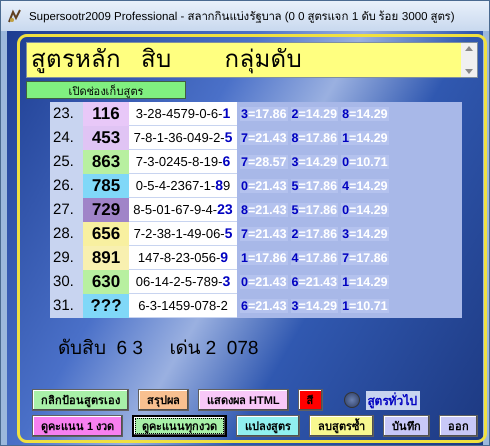 The height and width of the screenshot is (446, 490). What do you see at coordinates (469, 48) in the screenshot?
I see `scroll-up-icon` at bounding box center [469, 48].